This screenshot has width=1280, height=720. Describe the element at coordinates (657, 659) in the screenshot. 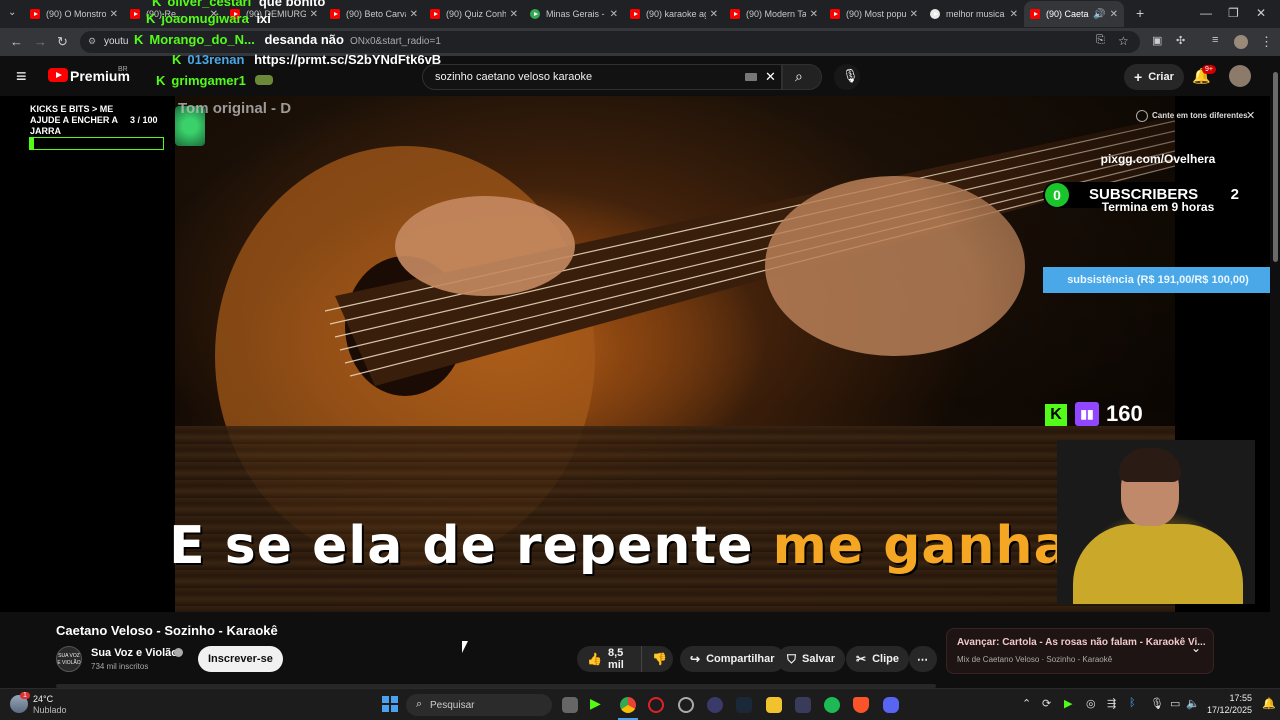

I see `dislike-button: 👎` at that location.